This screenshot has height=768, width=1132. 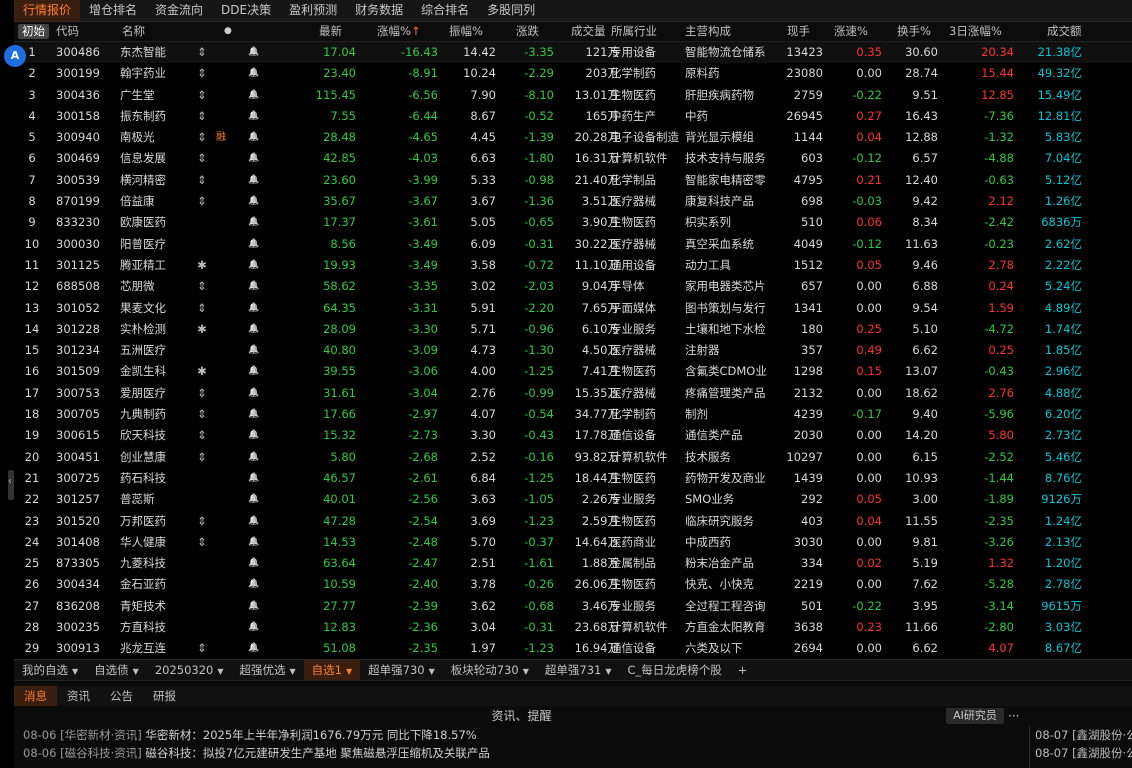 I want to click on stock-name: 南极光, so click(x=160, y=137).